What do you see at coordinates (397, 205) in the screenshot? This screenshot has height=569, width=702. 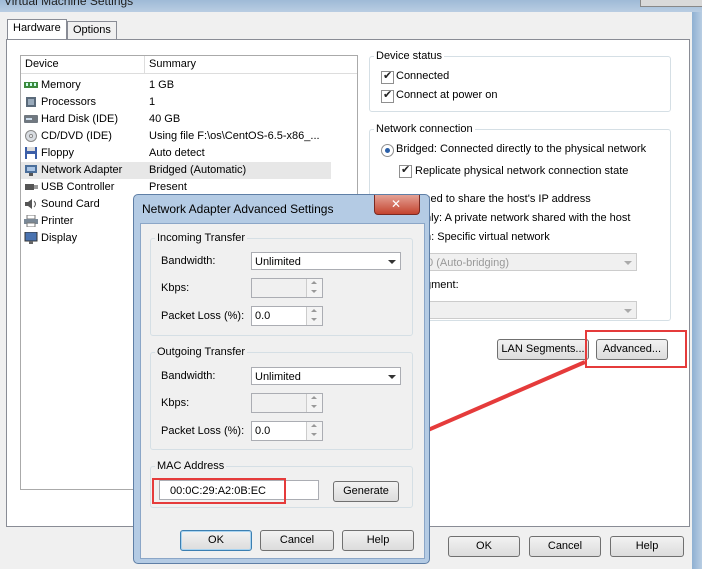 I see `close-icon` at bounding box center [397, 205].